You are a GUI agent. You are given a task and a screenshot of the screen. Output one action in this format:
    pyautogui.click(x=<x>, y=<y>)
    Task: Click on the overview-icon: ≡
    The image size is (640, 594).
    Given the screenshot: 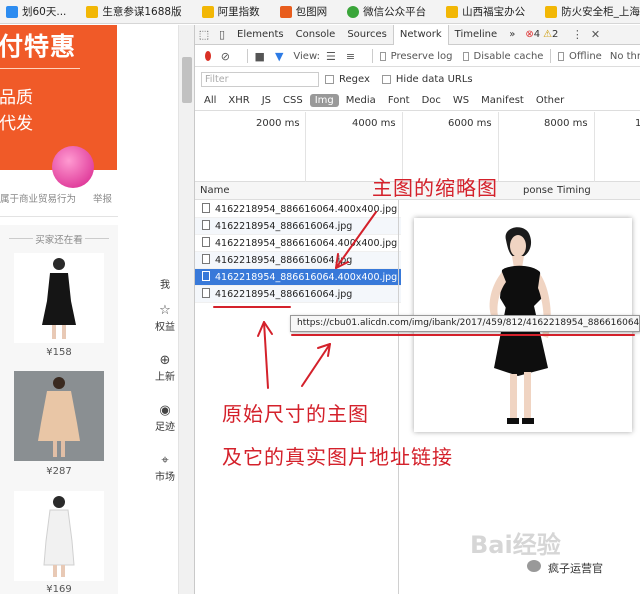 What is the action you would take?
    pyautogui.click(x=350, y=56)
    